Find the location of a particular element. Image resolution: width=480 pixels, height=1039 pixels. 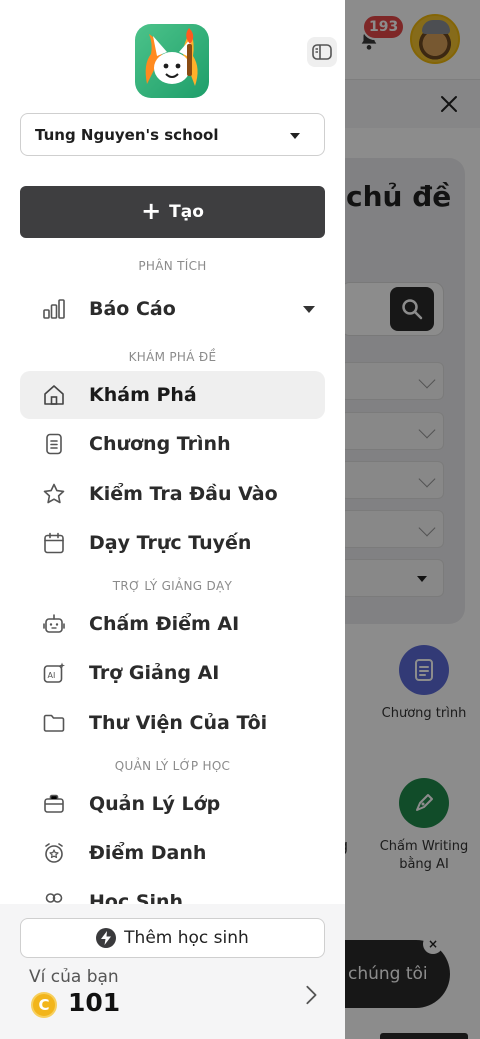

ai-sparkle-icon: AI is located at coordinates (54, 672).